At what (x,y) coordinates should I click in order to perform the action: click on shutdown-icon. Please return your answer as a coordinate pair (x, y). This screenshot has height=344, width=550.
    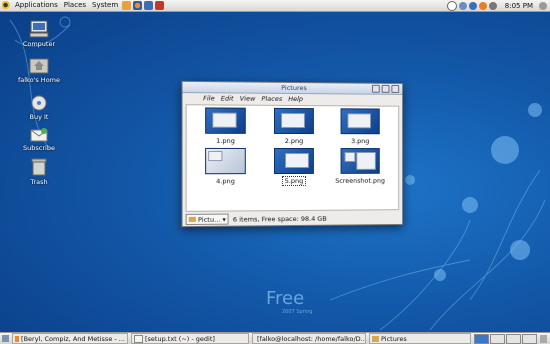
    Looking at the image, I should click on (543, 5).